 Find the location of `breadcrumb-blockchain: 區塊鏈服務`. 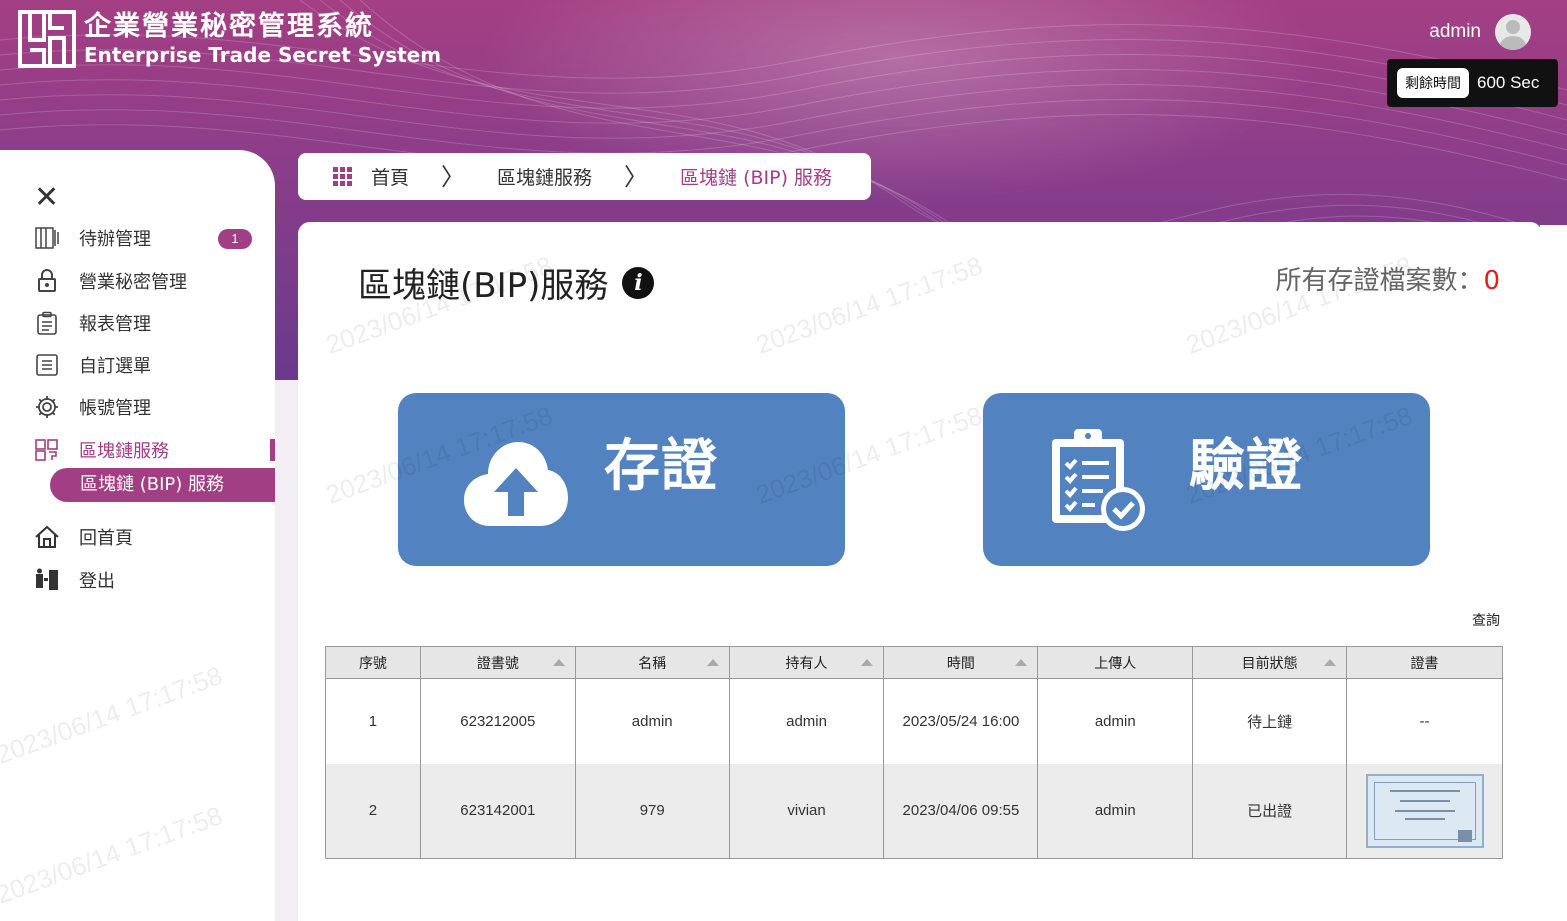

breadcrumb-blockchain: 區塊鏈服務 is located at coordinates (544, 176).